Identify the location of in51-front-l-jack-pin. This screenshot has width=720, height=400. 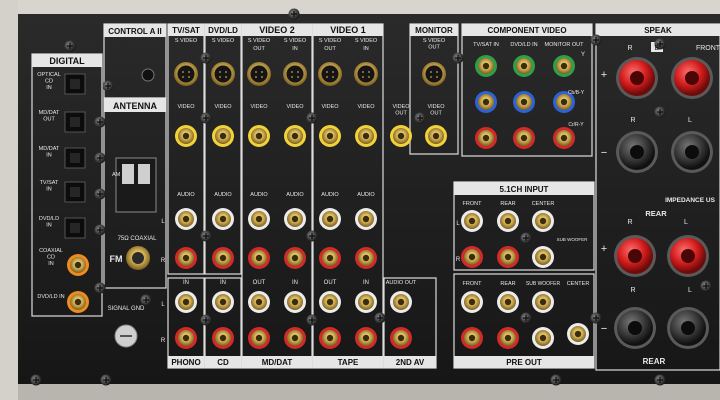
(472, 221).